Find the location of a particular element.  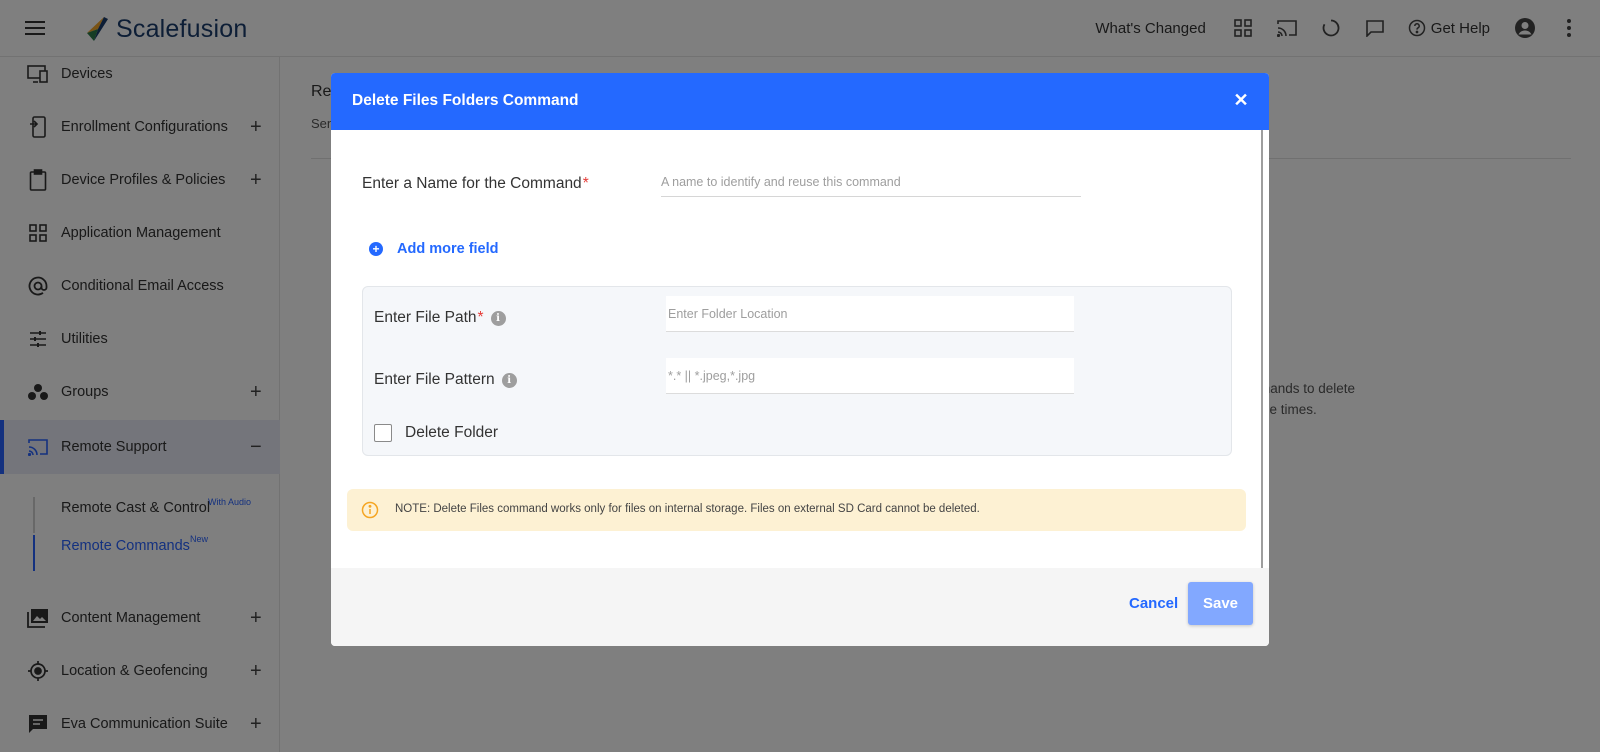

cancel-button: Cancel is located at coordinates (1153, 603).